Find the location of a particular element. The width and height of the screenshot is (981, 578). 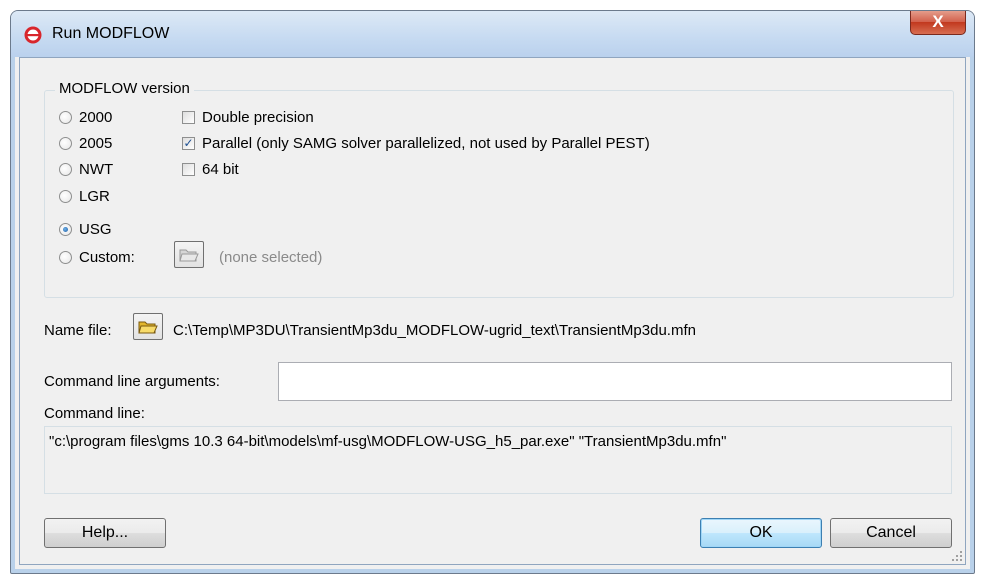

radio-2000: 2000 is located at coordinates (85, 117).